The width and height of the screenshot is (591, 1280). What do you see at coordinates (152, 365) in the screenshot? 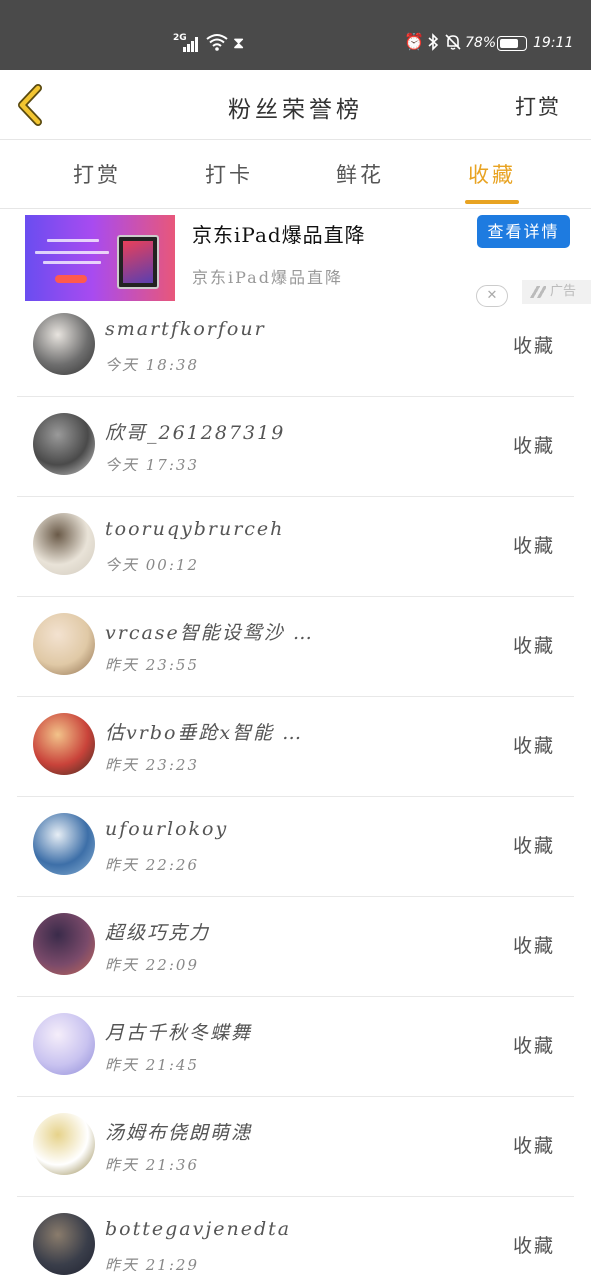
I see `timestamp: 今天 18:38` at bounding box center [152, 365].